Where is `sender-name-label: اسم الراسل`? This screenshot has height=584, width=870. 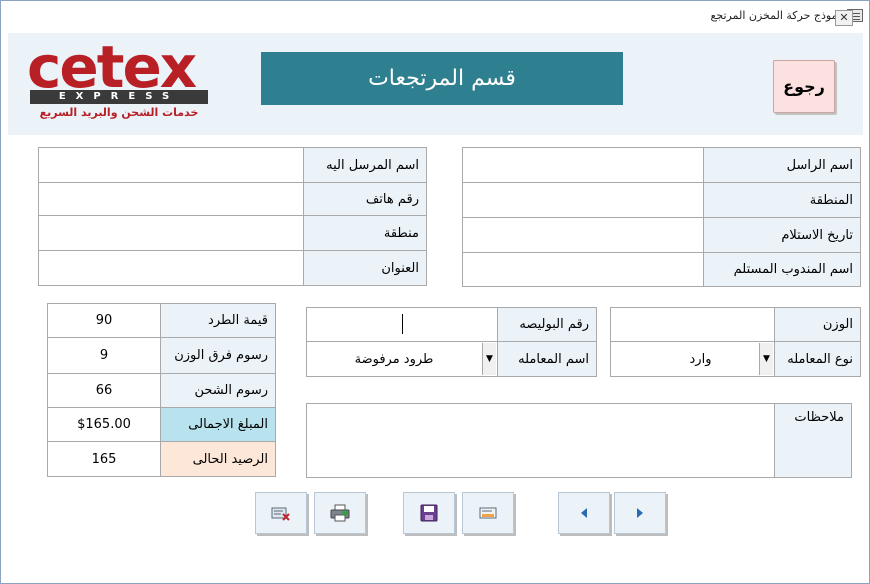
sender-name-label: اسم الراسل is located at coordinates (782, 165).